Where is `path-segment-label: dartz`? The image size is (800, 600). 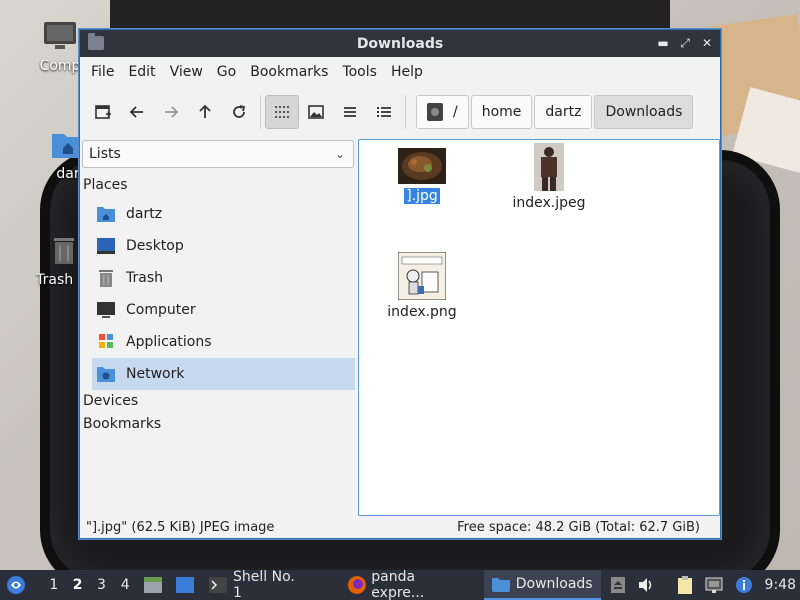
path-segment-label: dartz is located at coordinates (563, 112).